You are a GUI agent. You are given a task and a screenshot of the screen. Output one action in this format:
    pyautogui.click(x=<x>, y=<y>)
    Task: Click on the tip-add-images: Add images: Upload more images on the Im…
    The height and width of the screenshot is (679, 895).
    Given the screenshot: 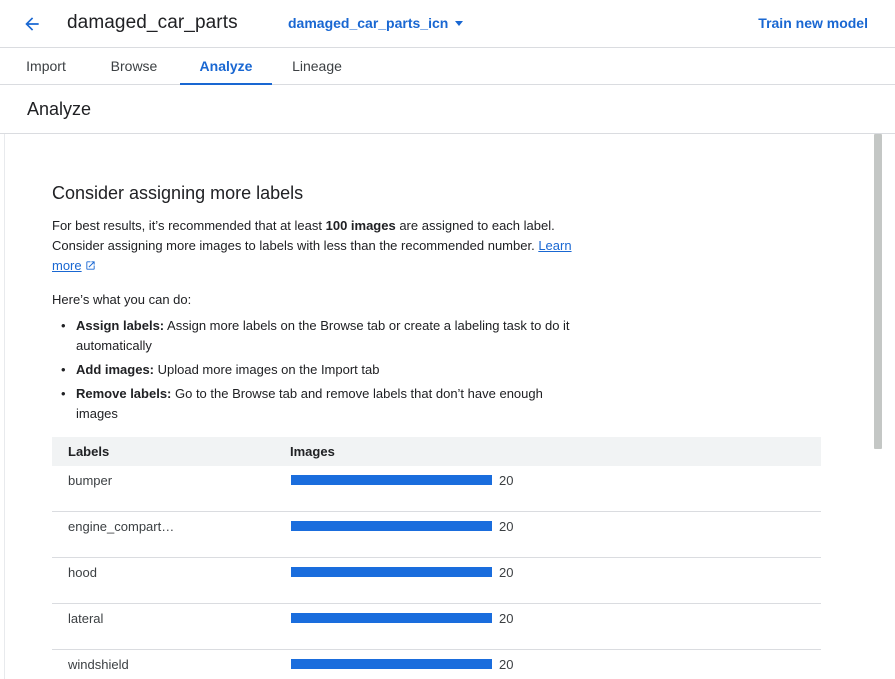 What is the action you would take?
    pyautogui.click(x=312, y=370)
    